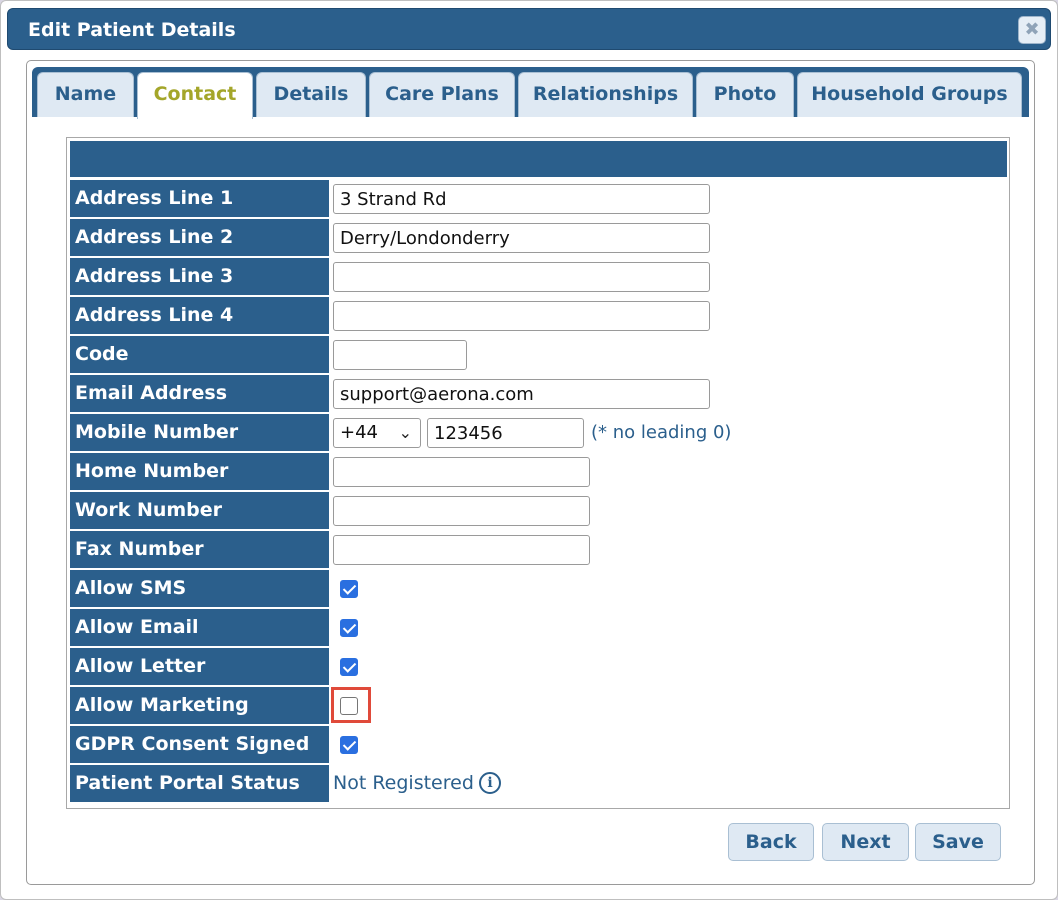 This screenshot has width=1058, height=900. What do you see at coordinates (405, 432) in the screenshot?
I see `chevron-down-icon: ⌄` at bounding box center [405, 432].